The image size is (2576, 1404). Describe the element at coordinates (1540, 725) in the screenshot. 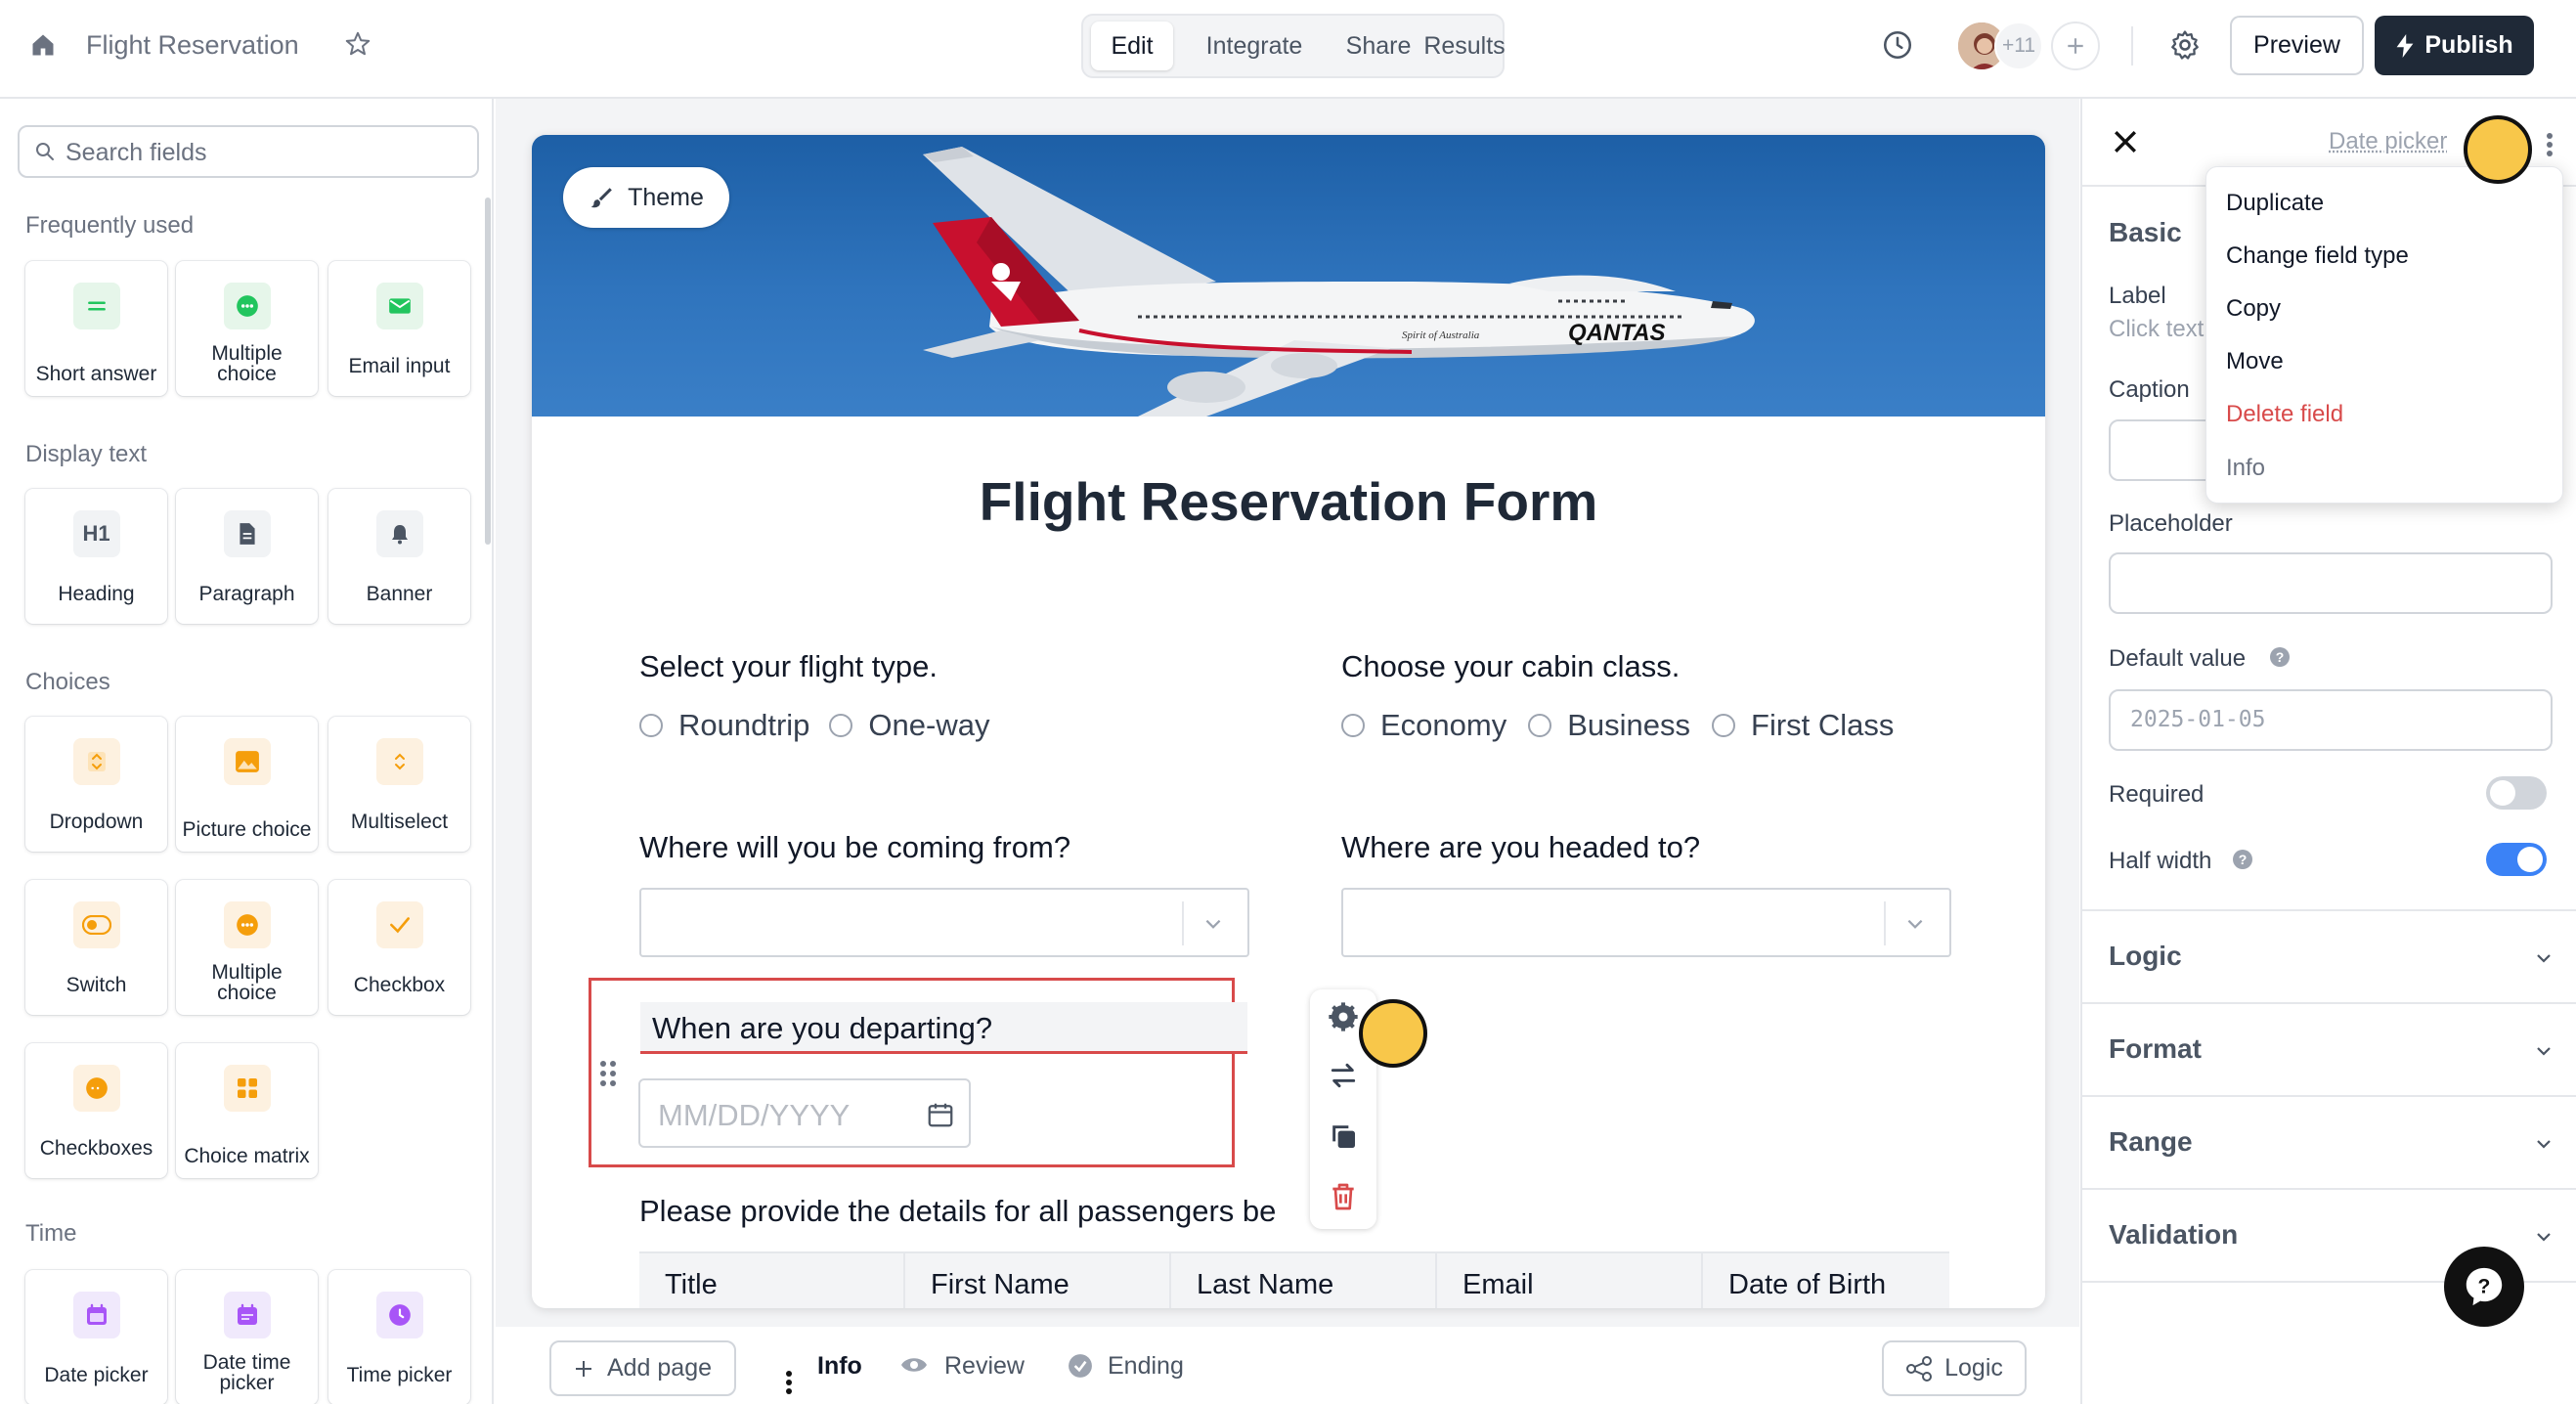

I see `radio-business` at that location.